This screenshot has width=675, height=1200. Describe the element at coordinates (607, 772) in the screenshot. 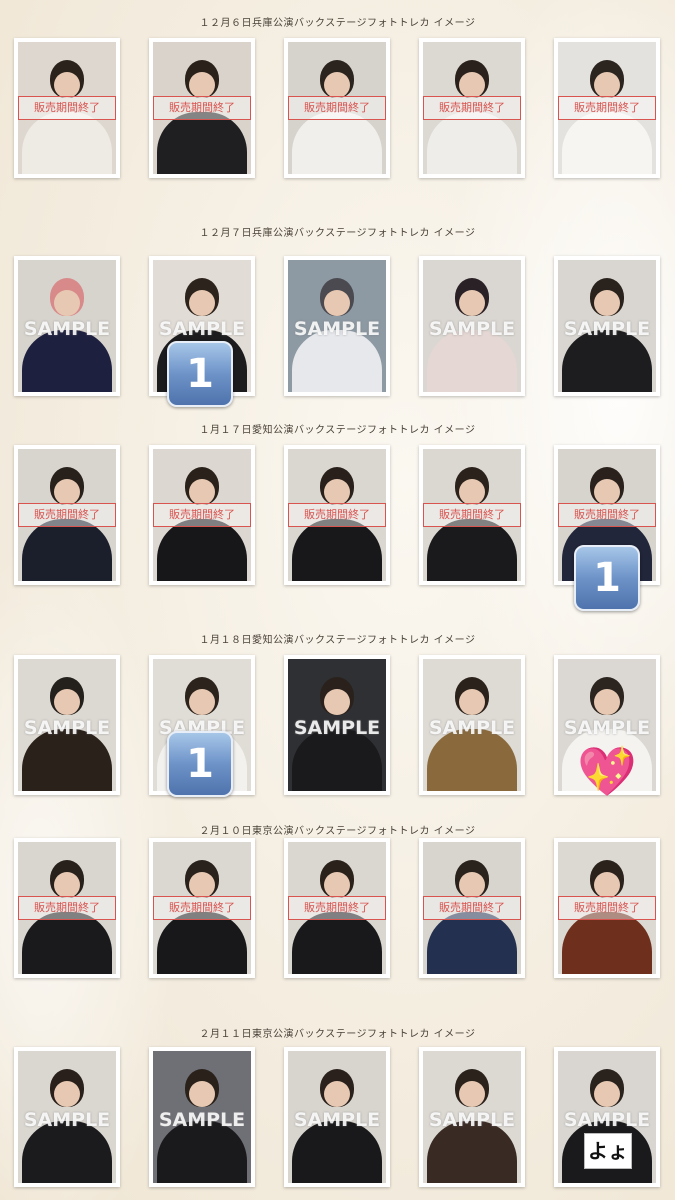

I see `sparkling-heart-icon: 💖` at that location.